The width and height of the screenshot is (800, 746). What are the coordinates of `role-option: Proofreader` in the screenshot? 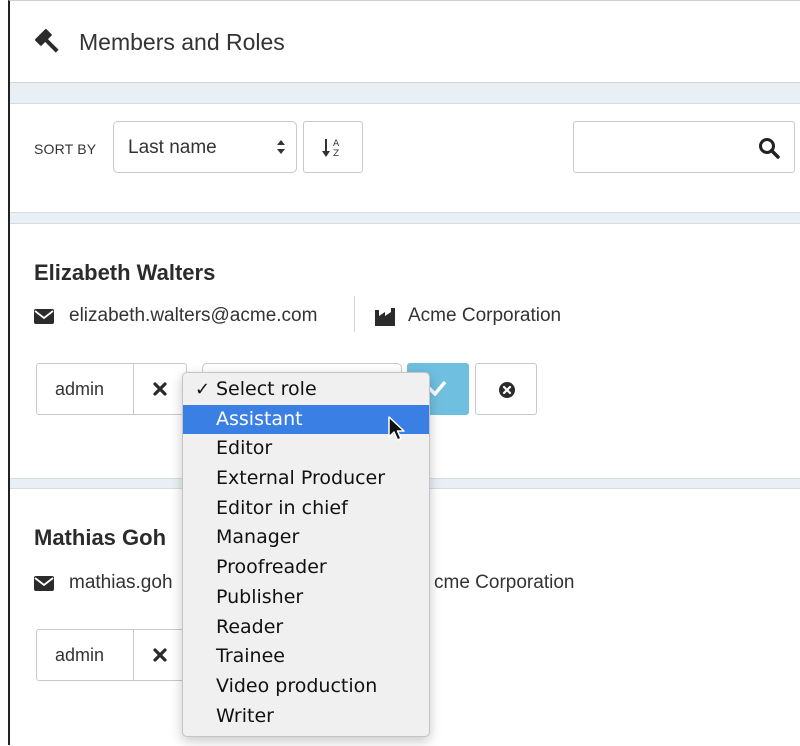 It's located at (306, 568).